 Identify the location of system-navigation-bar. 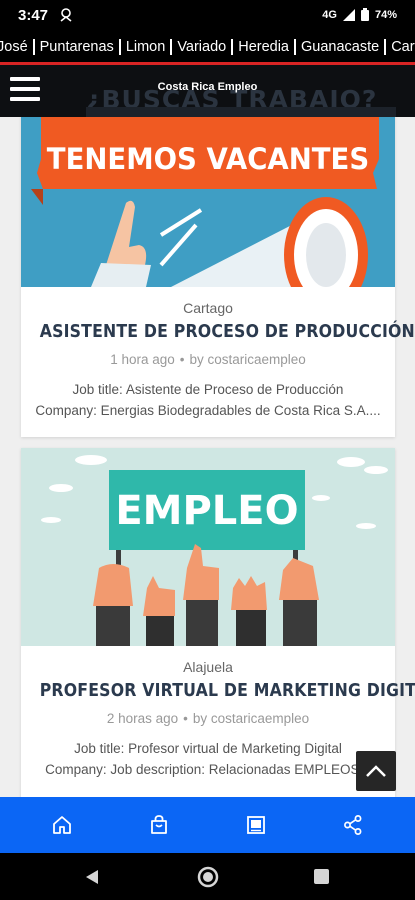
(207, 876).